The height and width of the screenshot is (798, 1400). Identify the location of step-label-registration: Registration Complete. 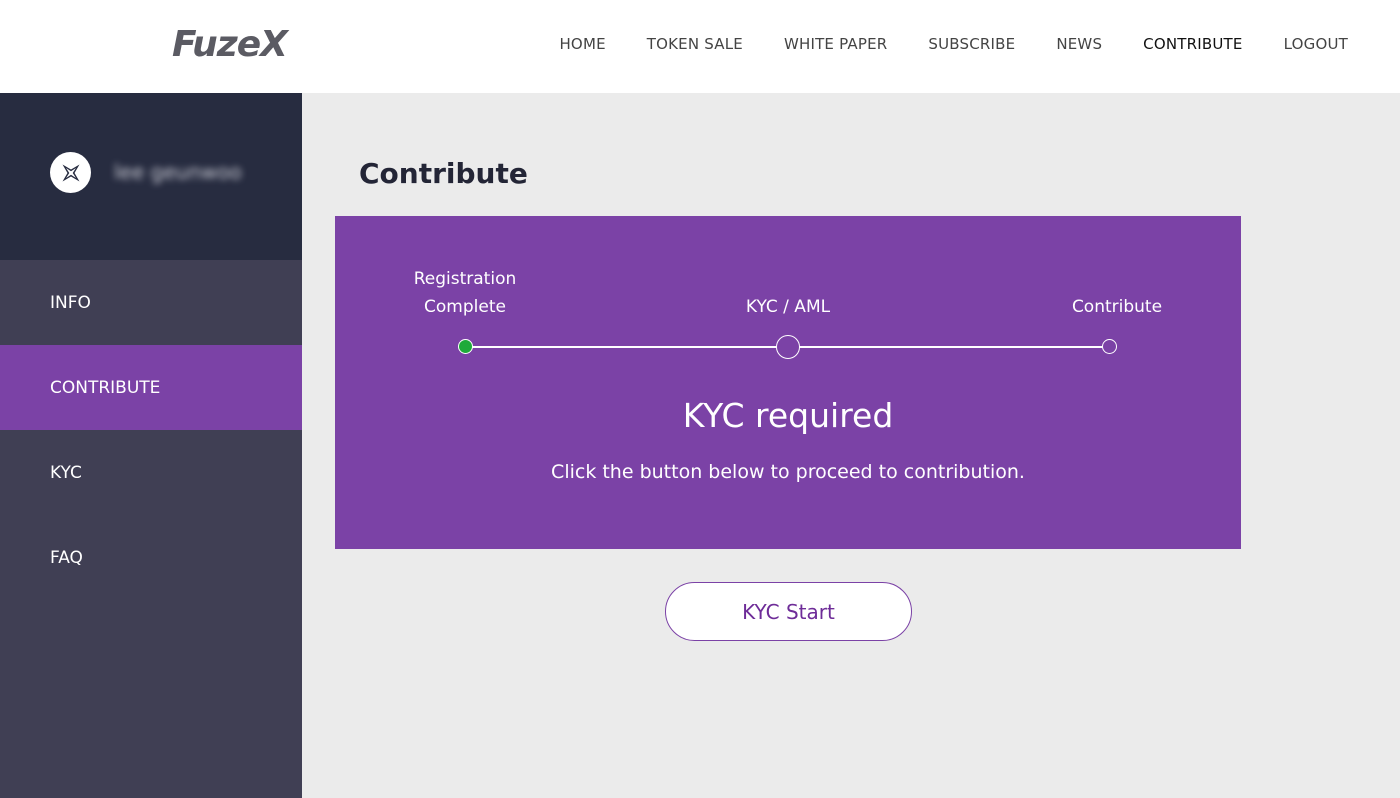
(465, 293).